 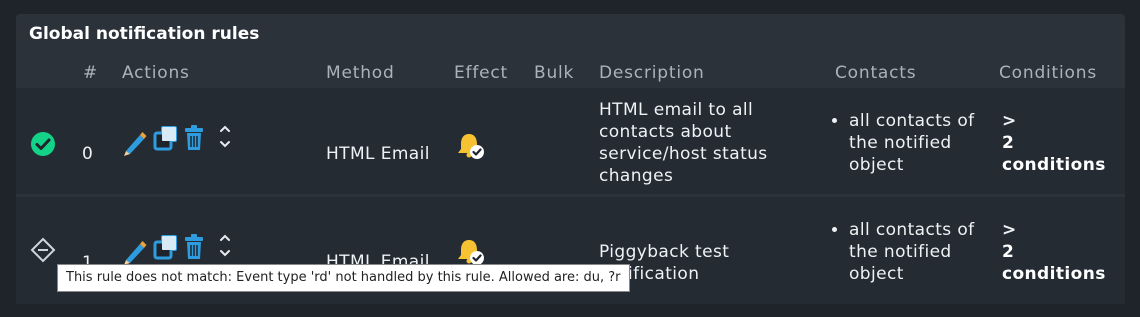 What do you see at coordinates (360, 73) in the screenshot?
I see `col-header-method: Method` at bounding box center [360, 73].